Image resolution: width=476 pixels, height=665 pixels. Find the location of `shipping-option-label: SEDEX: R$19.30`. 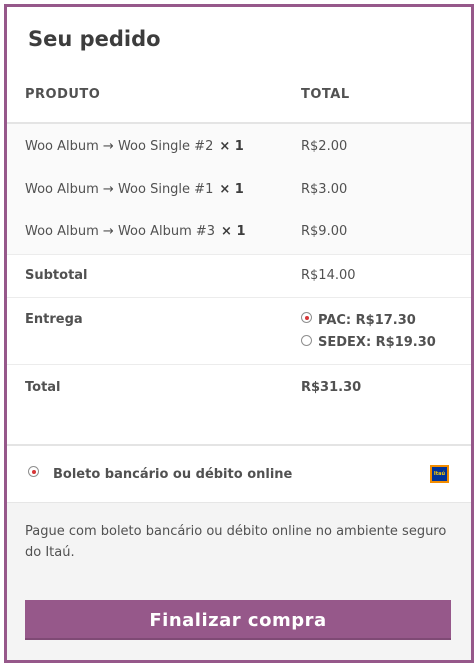

shipping-option-label: SEDEX: R$19.30 is located at coordinates (377, 342).